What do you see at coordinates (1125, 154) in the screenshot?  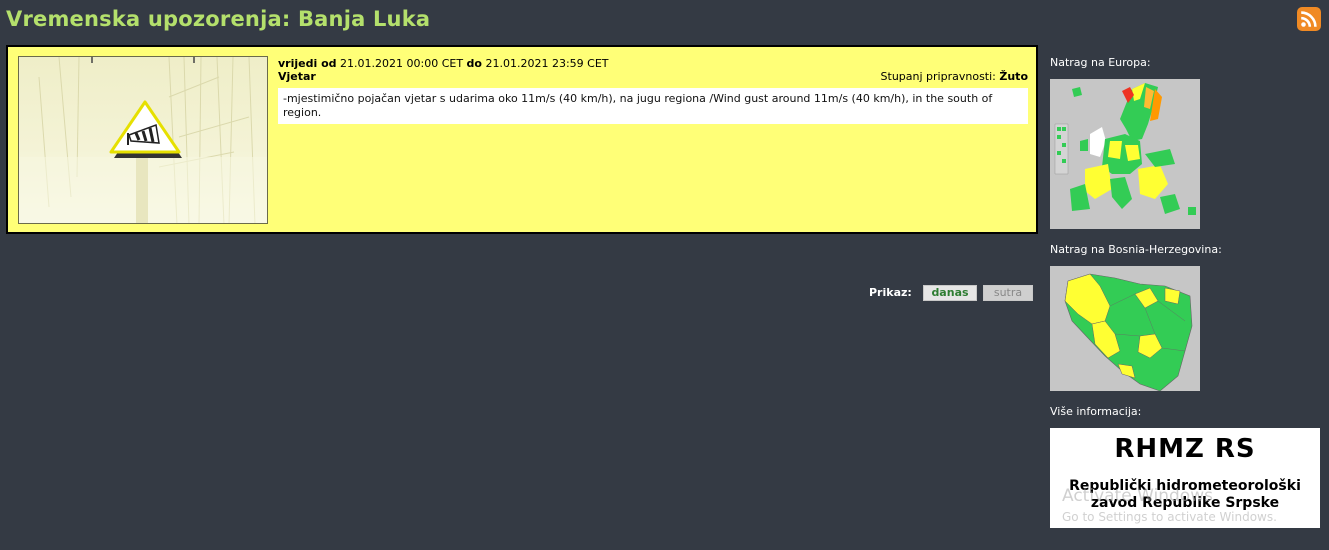 I see `europe-map` at bounding box center [1125, 154].